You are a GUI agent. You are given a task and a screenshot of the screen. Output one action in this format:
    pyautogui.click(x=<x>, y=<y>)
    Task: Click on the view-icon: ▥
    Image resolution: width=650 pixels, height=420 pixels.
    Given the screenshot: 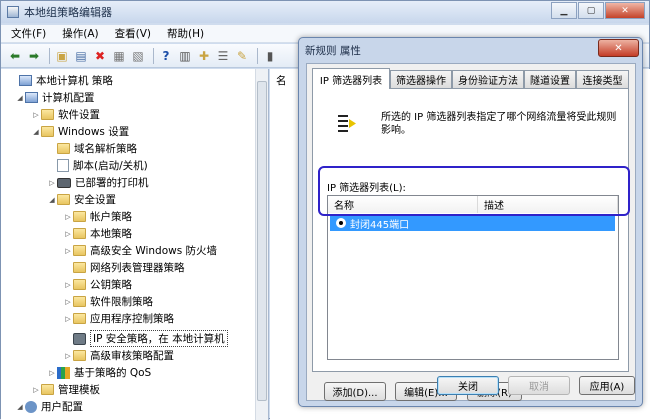 What is the action you would take?
    pyautogui.click(x=185, y=56)
    